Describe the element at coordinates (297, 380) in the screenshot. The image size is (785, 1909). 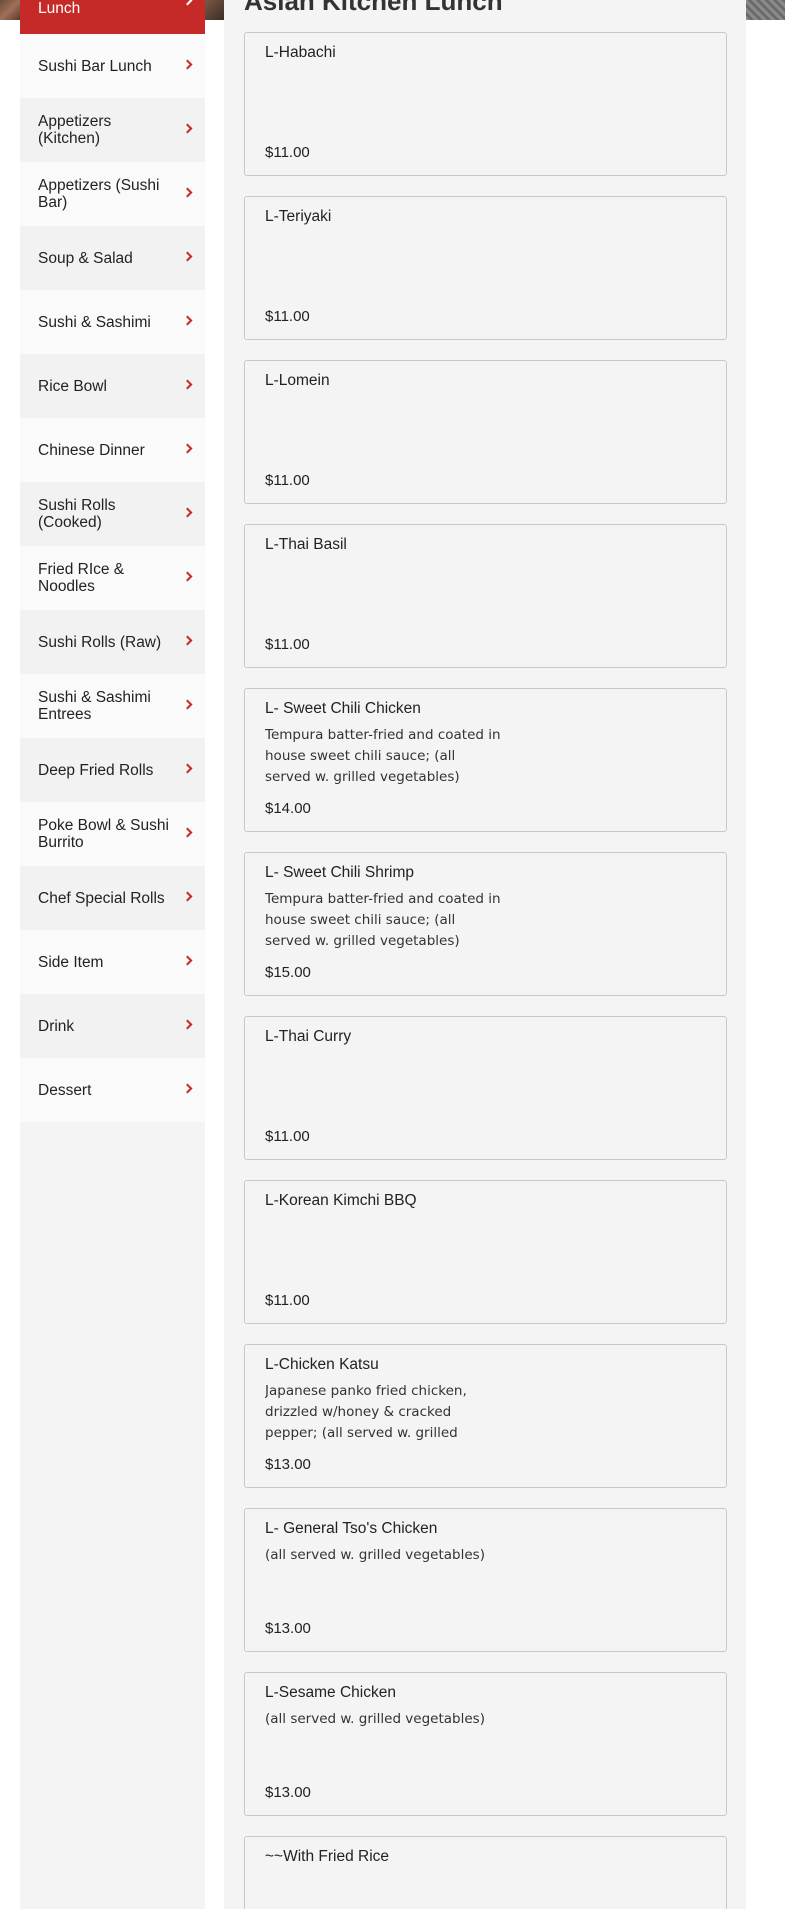
I see `menu-item-name: L-Lomein` at that location.